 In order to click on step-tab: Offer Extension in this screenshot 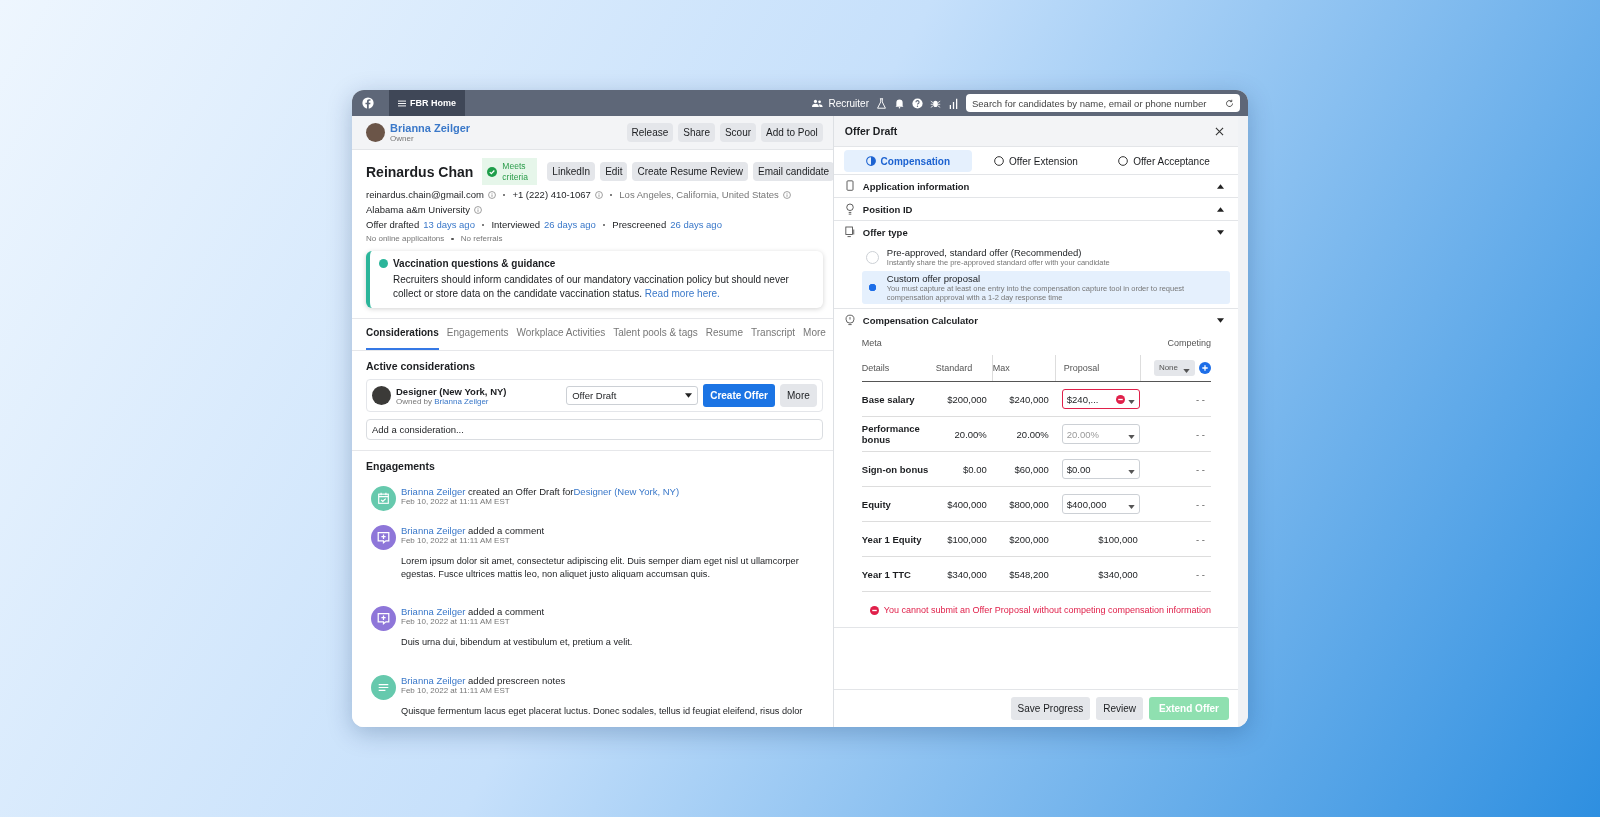, I will do `click(1035, 161)`.